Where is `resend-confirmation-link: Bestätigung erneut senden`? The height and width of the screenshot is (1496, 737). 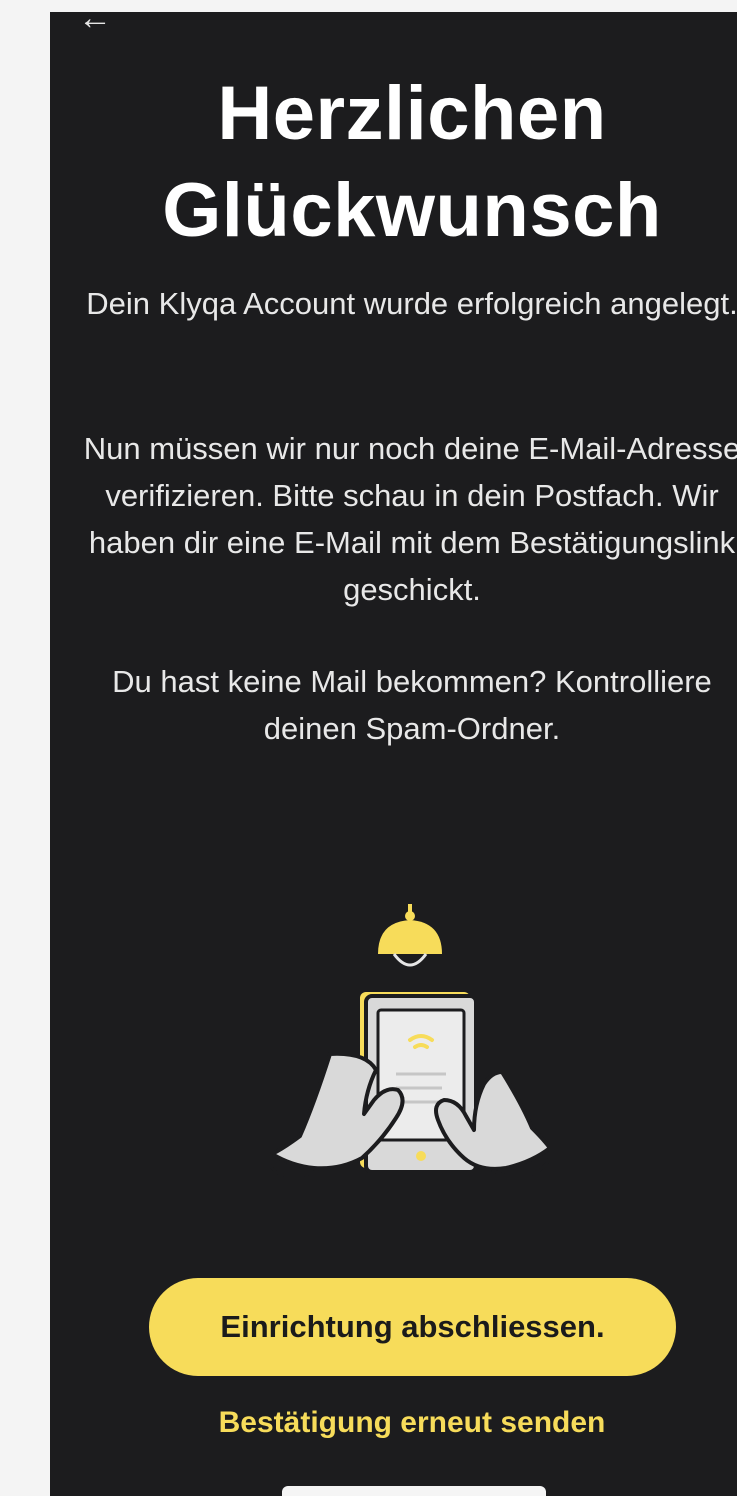 resend-confirmation-link: Bestätigung erneut senden is located at coordinates (393, 1423).